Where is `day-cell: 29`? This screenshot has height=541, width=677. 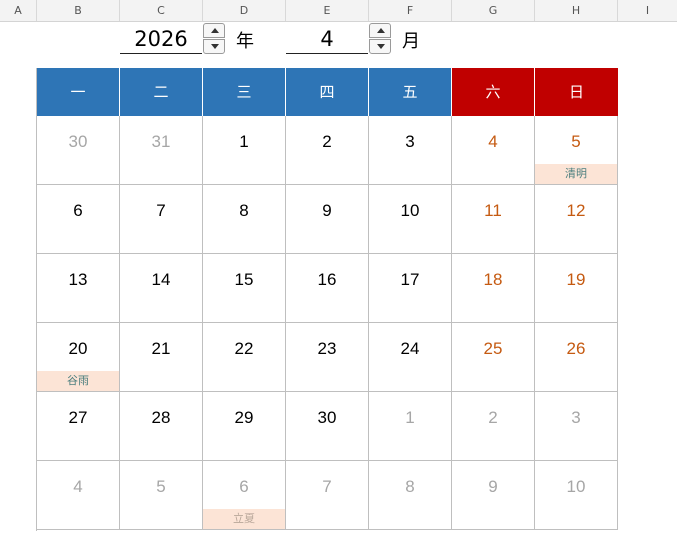 day-cell: 29 is located at coordinates (244, 426).